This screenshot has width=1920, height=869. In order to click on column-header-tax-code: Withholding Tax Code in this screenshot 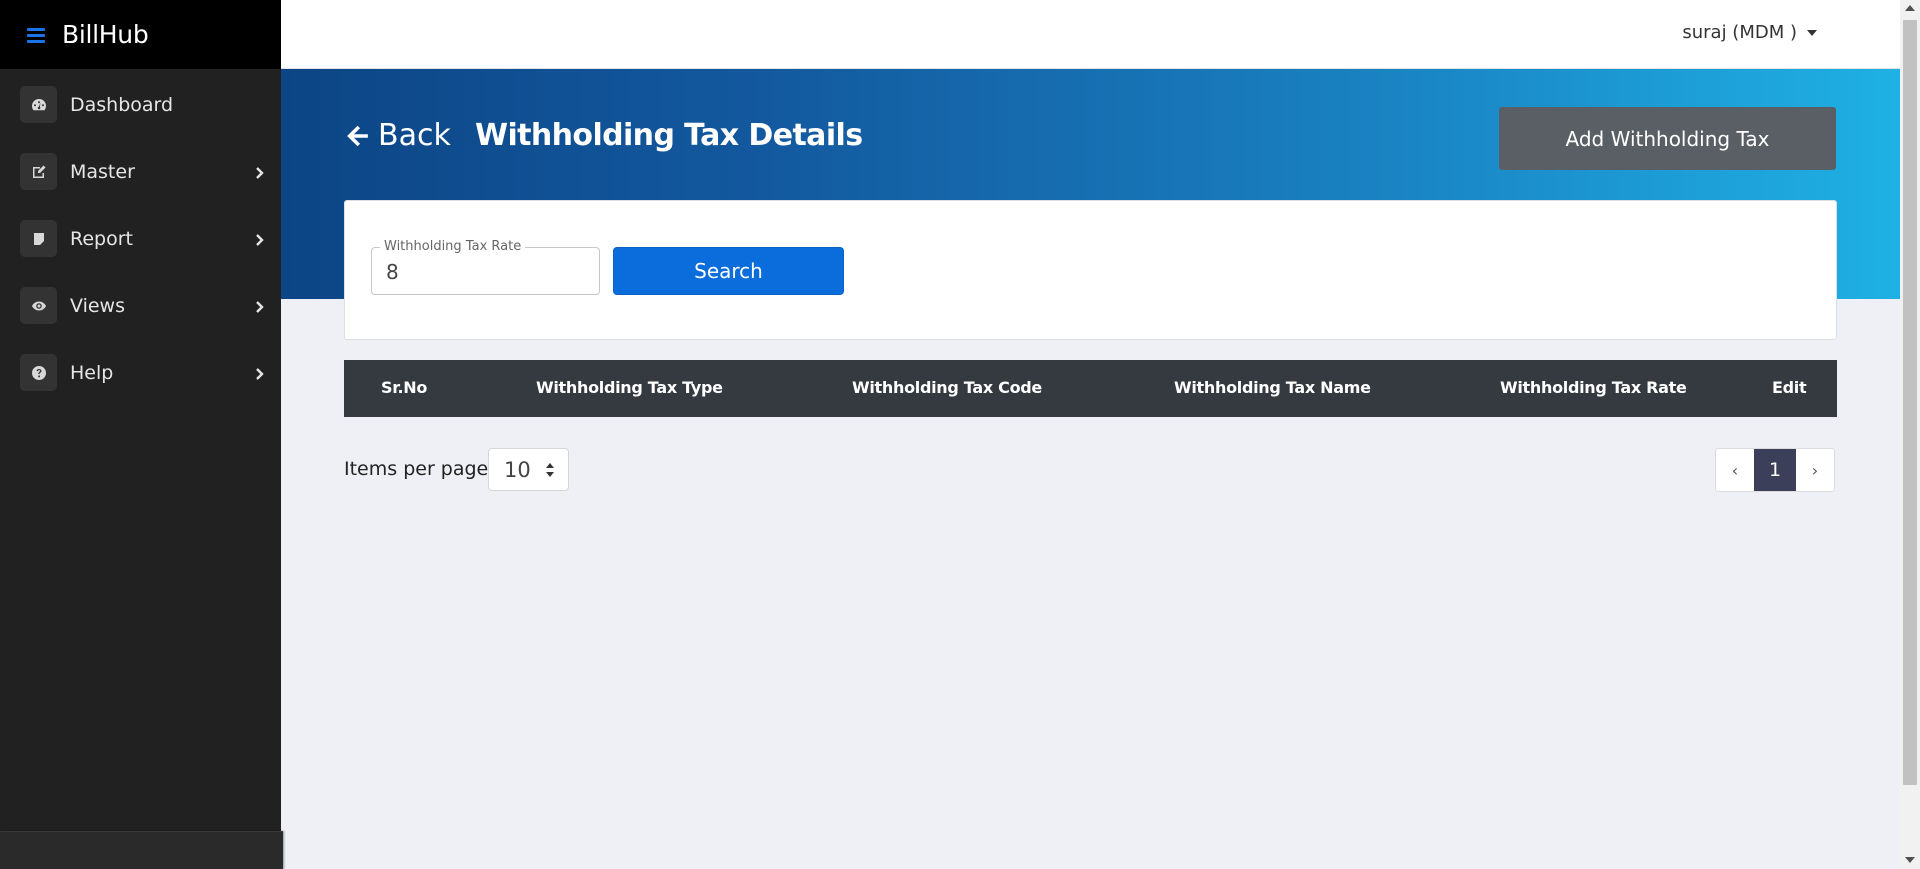, I will do `click(947, 387)`.